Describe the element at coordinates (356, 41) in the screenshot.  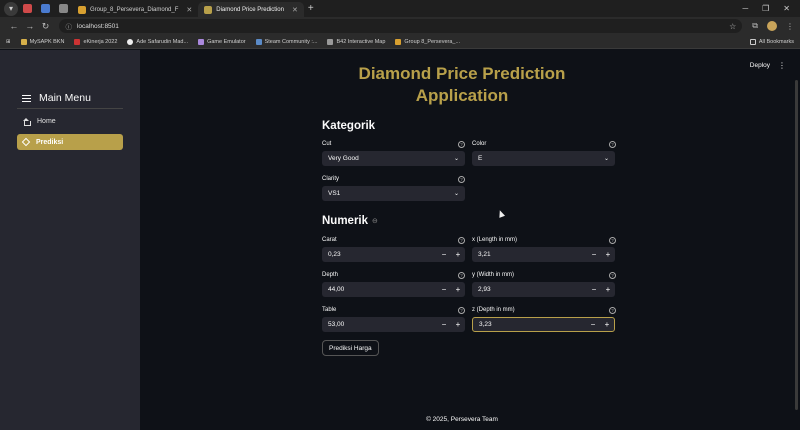
I see `bookmark-item: B42 Interactive Map` at that location.